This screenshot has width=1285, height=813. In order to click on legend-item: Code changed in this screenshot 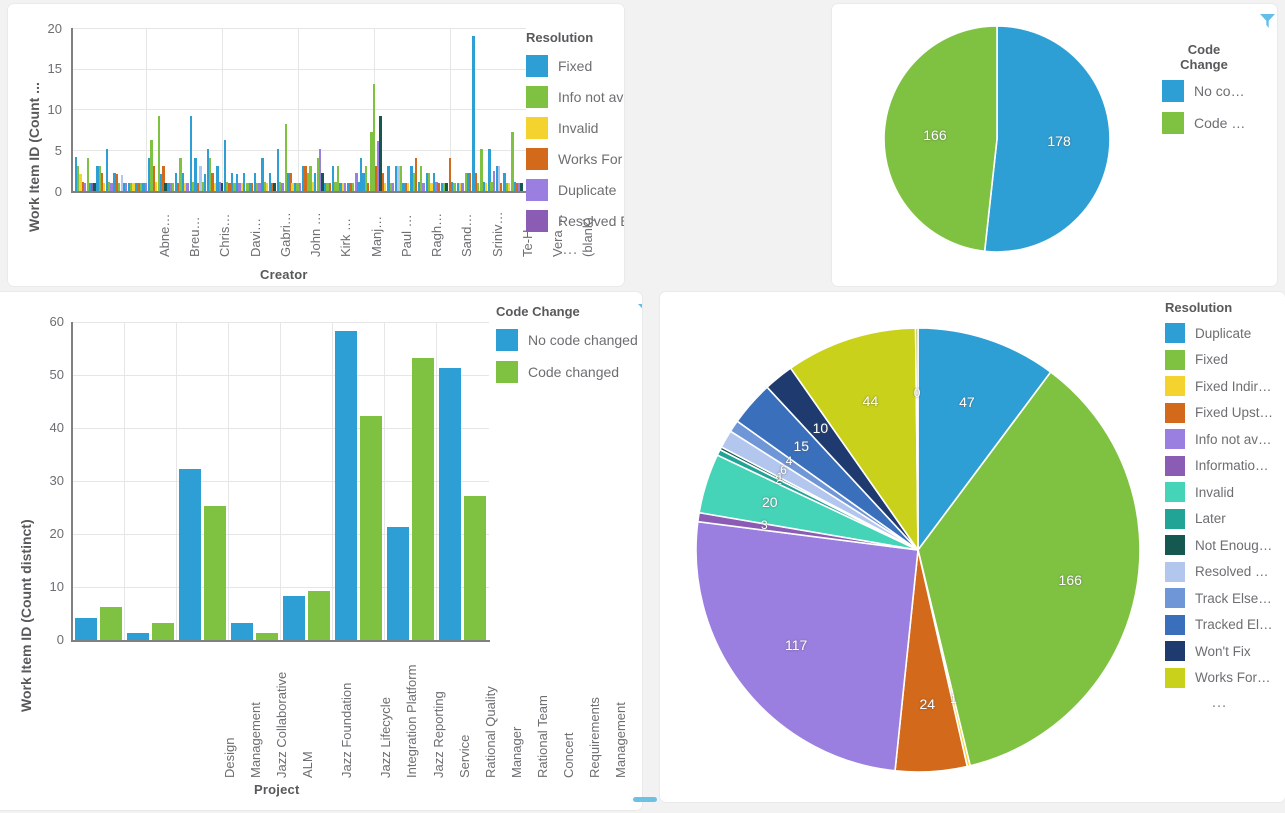, I will do `click(569, 372)`.